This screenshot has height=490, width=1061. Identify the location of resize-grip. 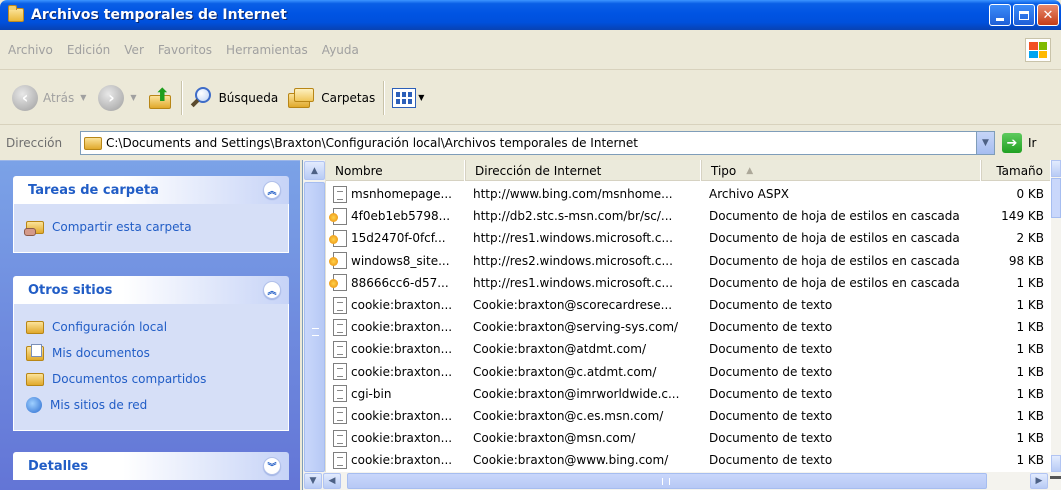
(1055, 477).